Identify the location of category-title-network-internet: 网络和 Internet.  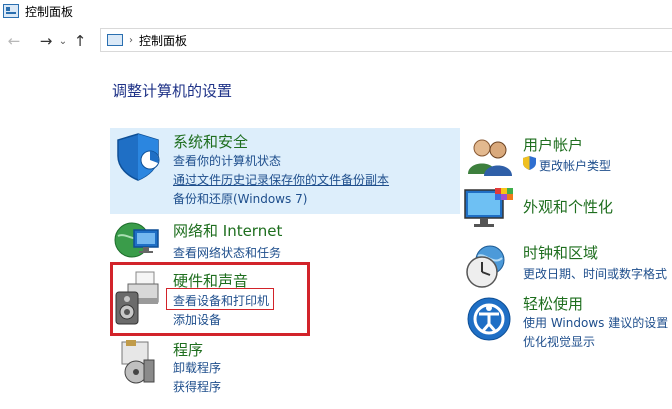
(227, 230).